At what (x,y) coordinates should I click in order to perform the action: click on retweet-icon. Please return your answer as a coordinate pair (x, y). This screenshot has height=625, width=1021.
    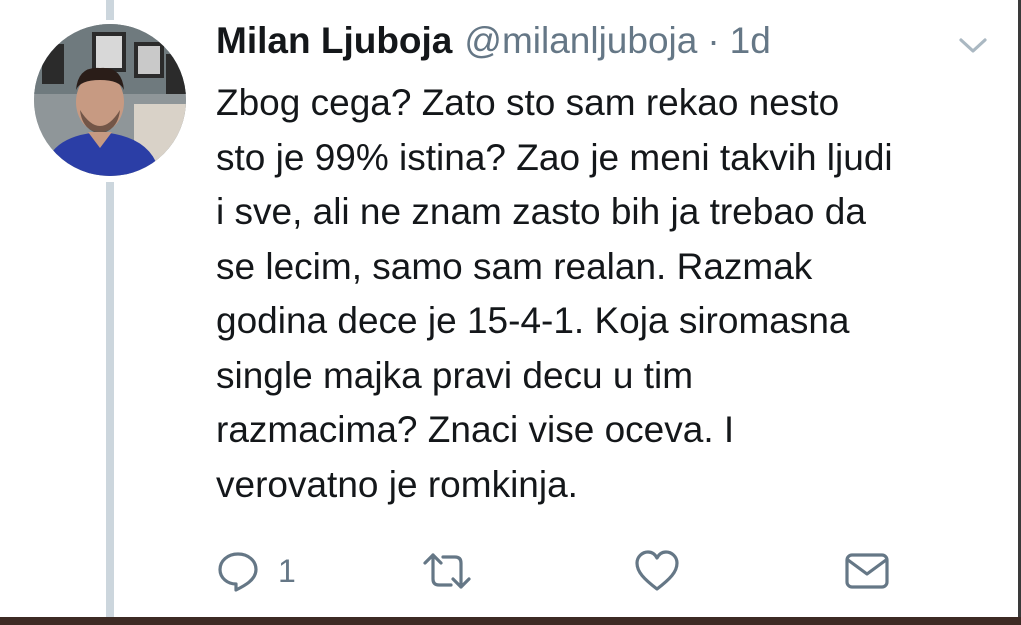
    Looking at the image, I should click on (447, 571).